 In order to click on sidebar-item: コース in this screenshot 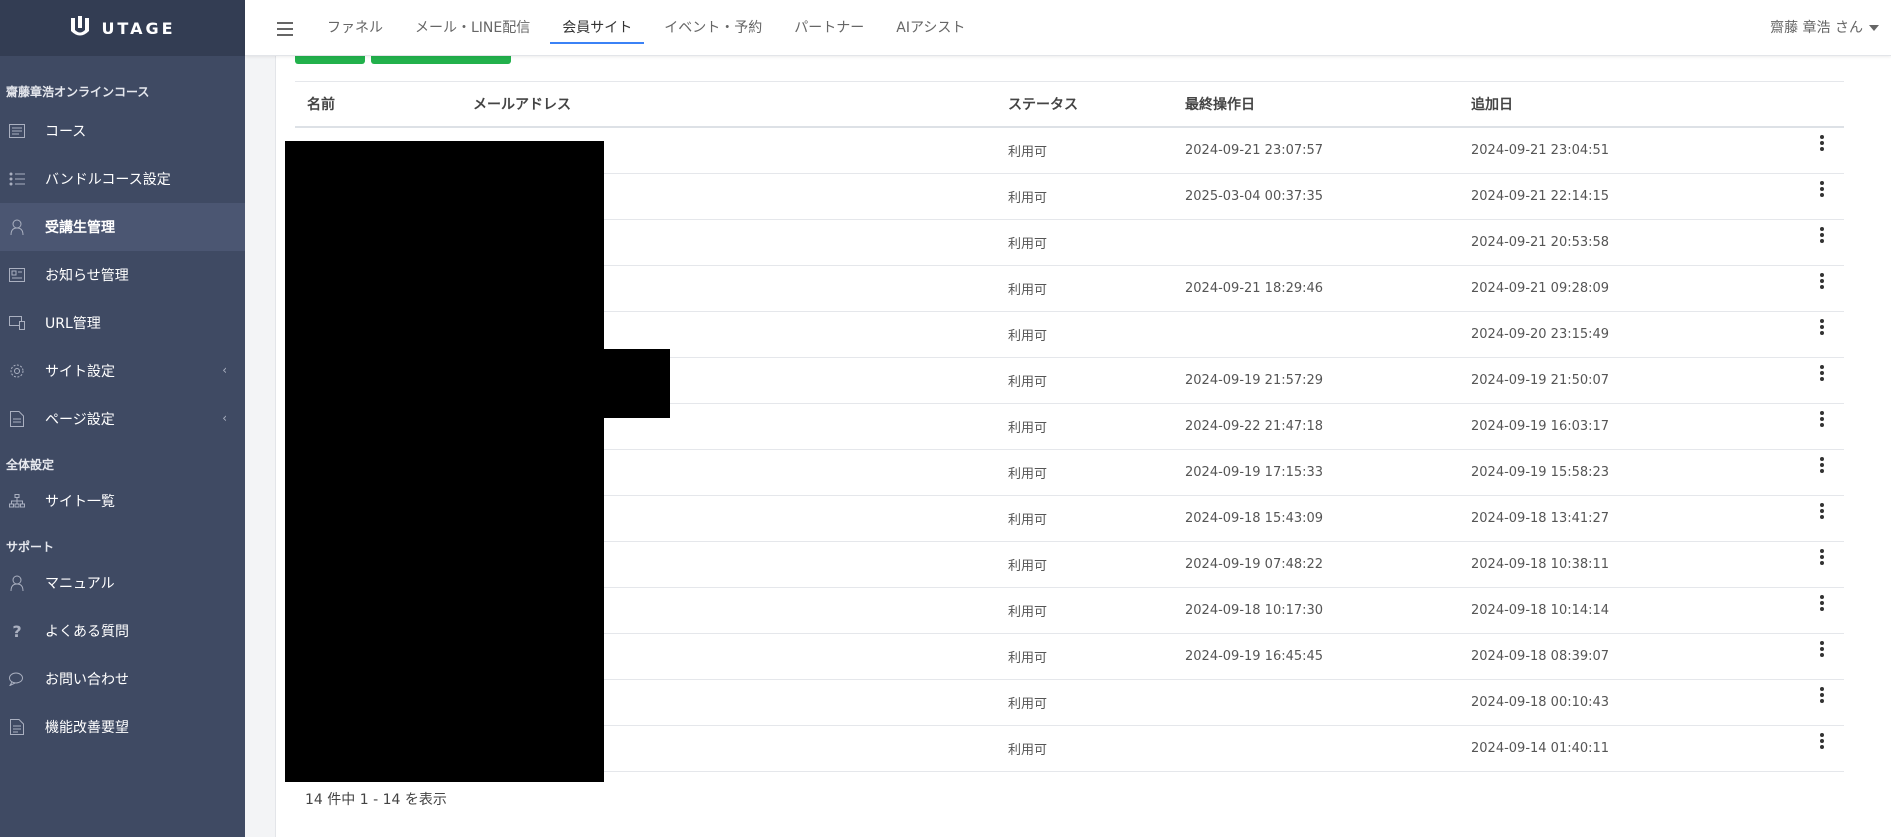, I will do `click(122, 131)`.